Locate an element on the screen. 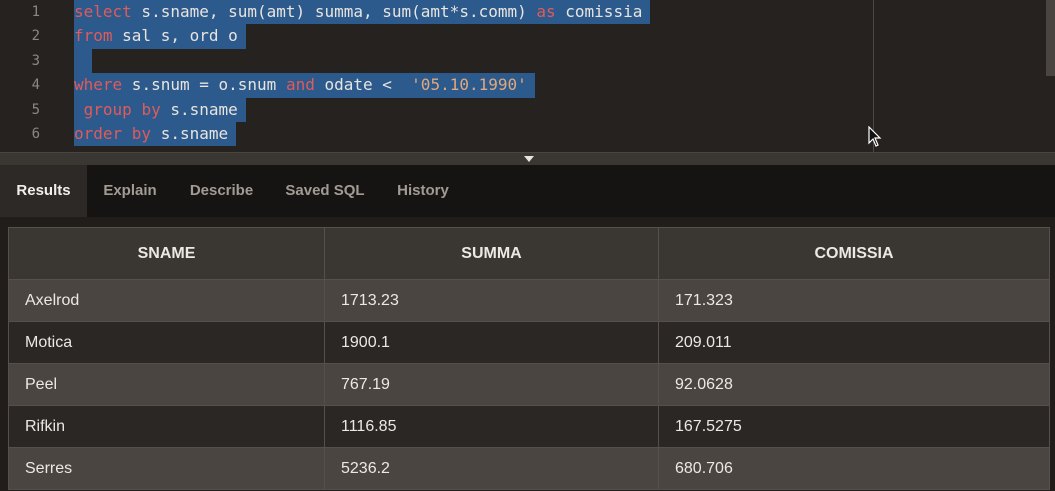 The width and height of the screenshot is (1055, 491). editor-scrollbar-thumb is located at coordinates (1050, 38).